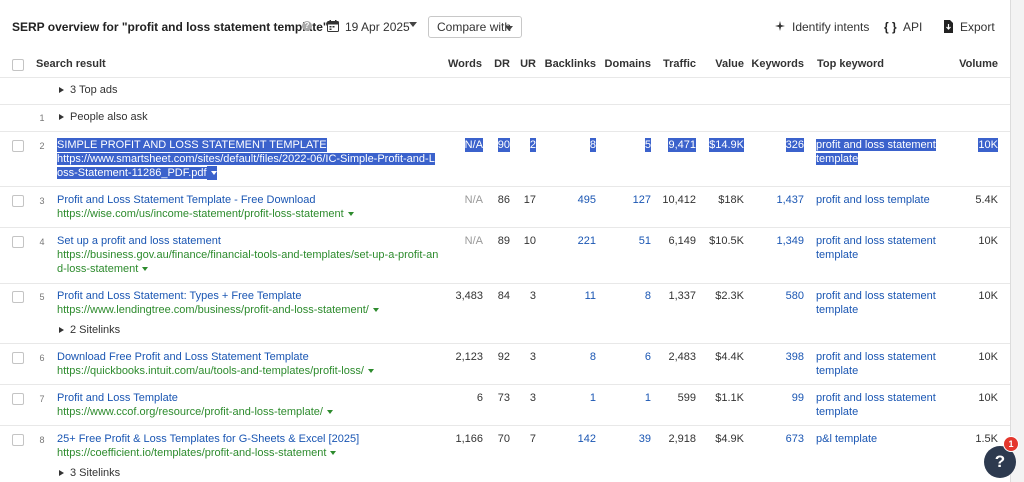  What do you see at coordinates (307, 26) in the screenshot?
I see `help-icon: ?` at bounding box center [307, 26].